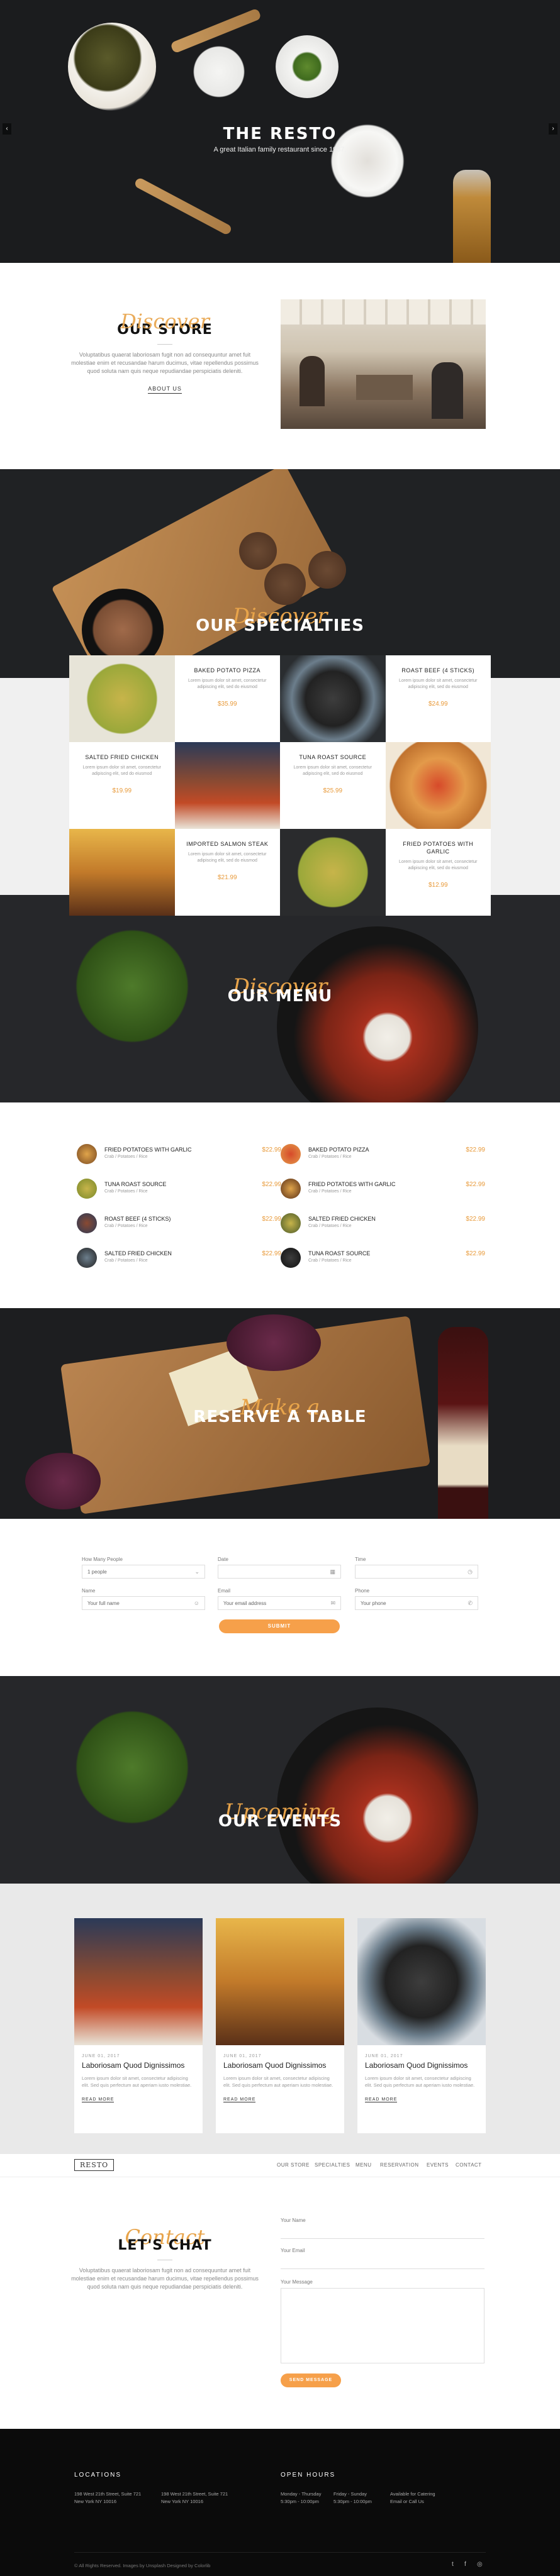  Describe the element at coordinates (143, 1603) in the screenshot. I see `name-input: Your full name ☺` at that location.